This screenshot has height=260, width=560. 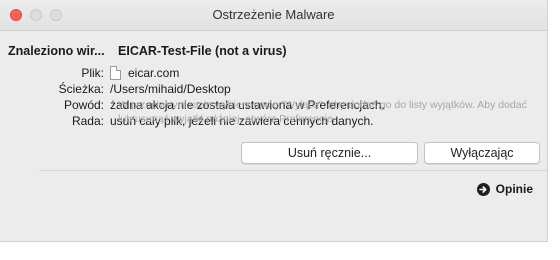 I want to click on disable-button: Wyłączając, so click(x=482, y=153).